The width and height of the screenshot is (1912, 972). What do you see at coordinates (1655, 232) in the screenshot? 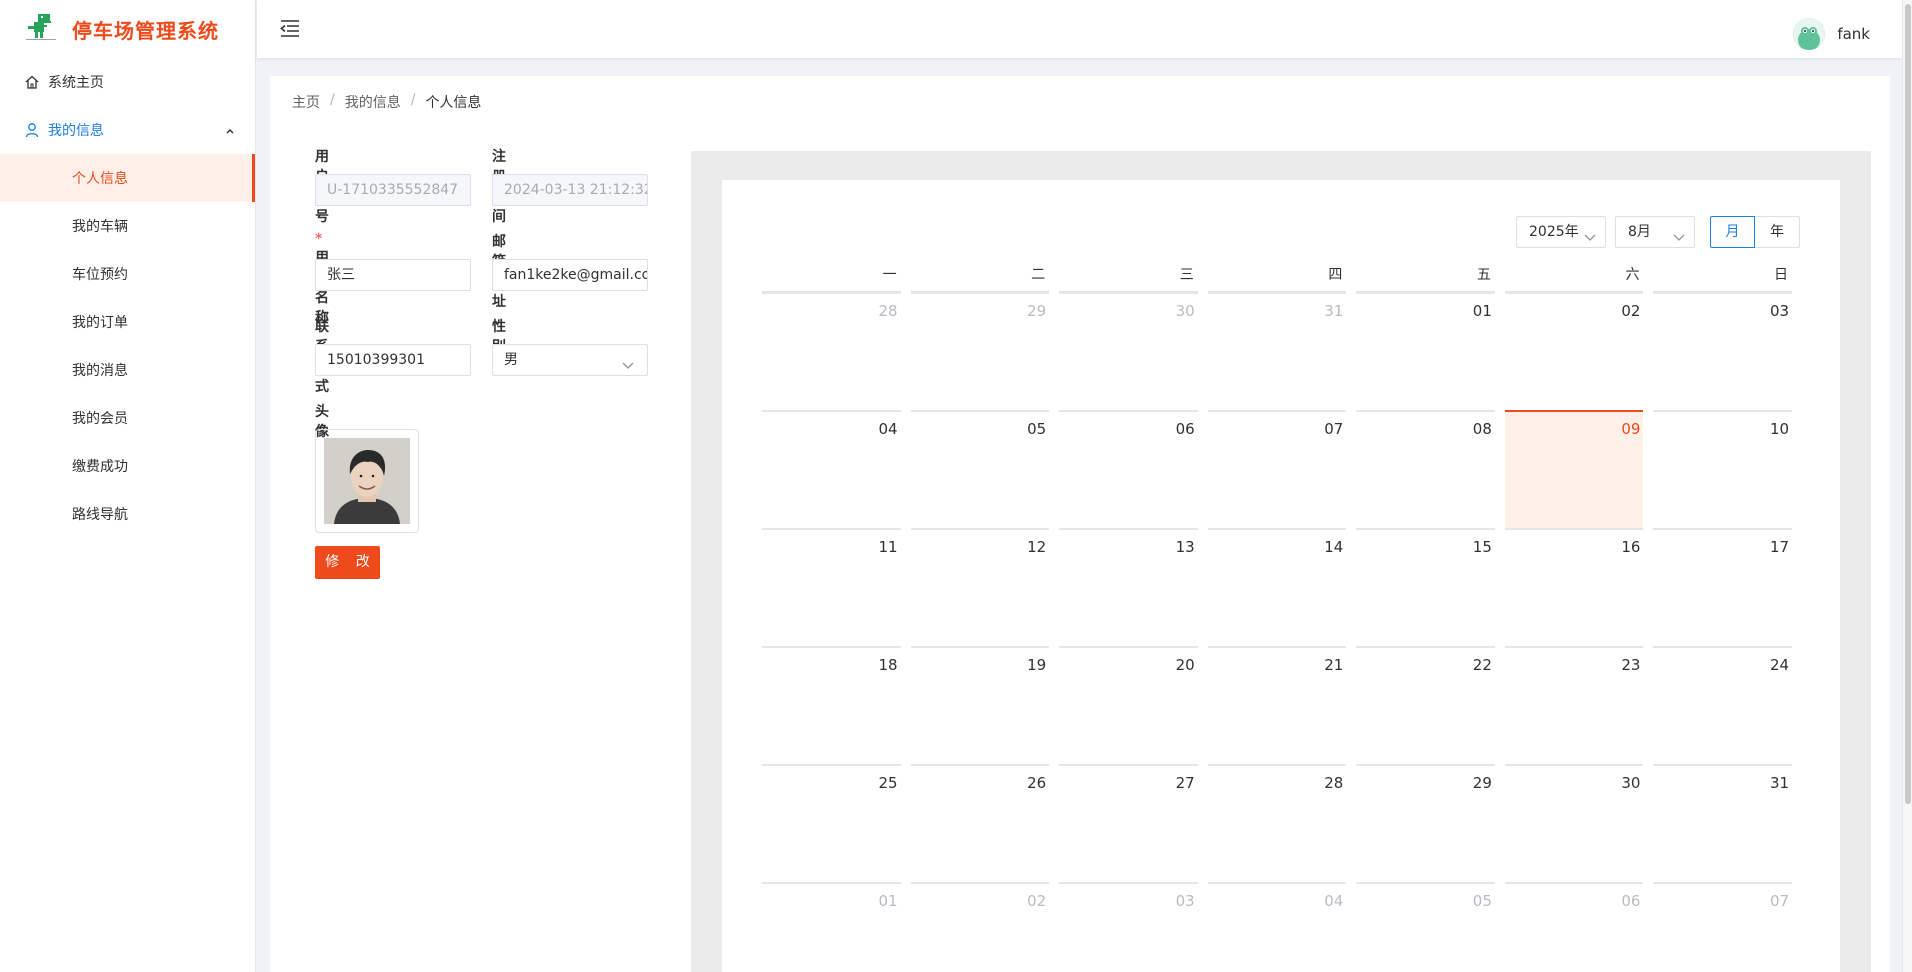
I see `month-select: 8月` at bounding box center [1655, 232].